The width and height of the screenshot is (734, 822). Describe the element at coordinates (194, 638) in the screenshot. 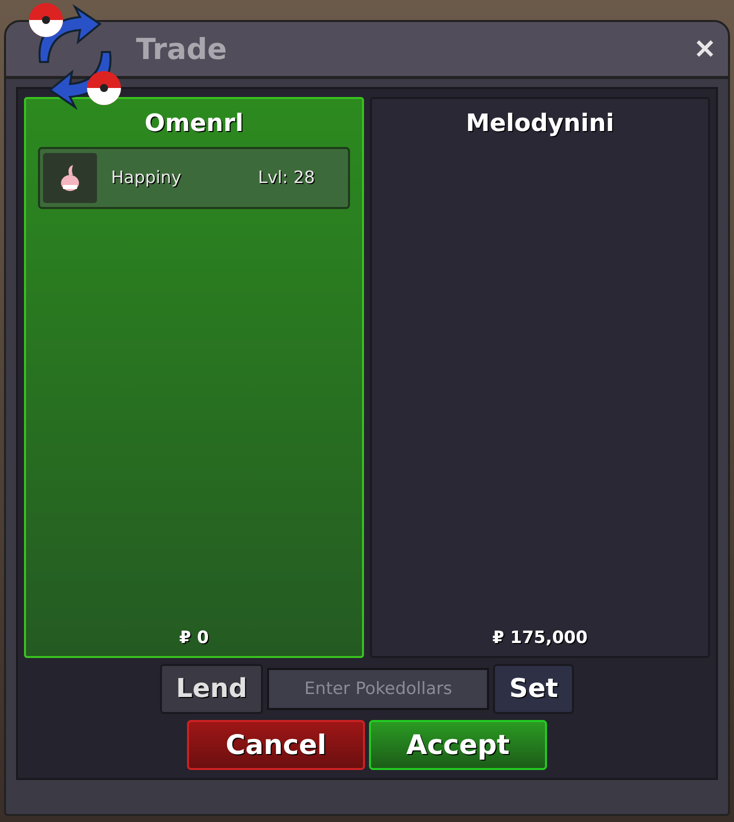

I see `money-amount: ₽ 0` at that location.